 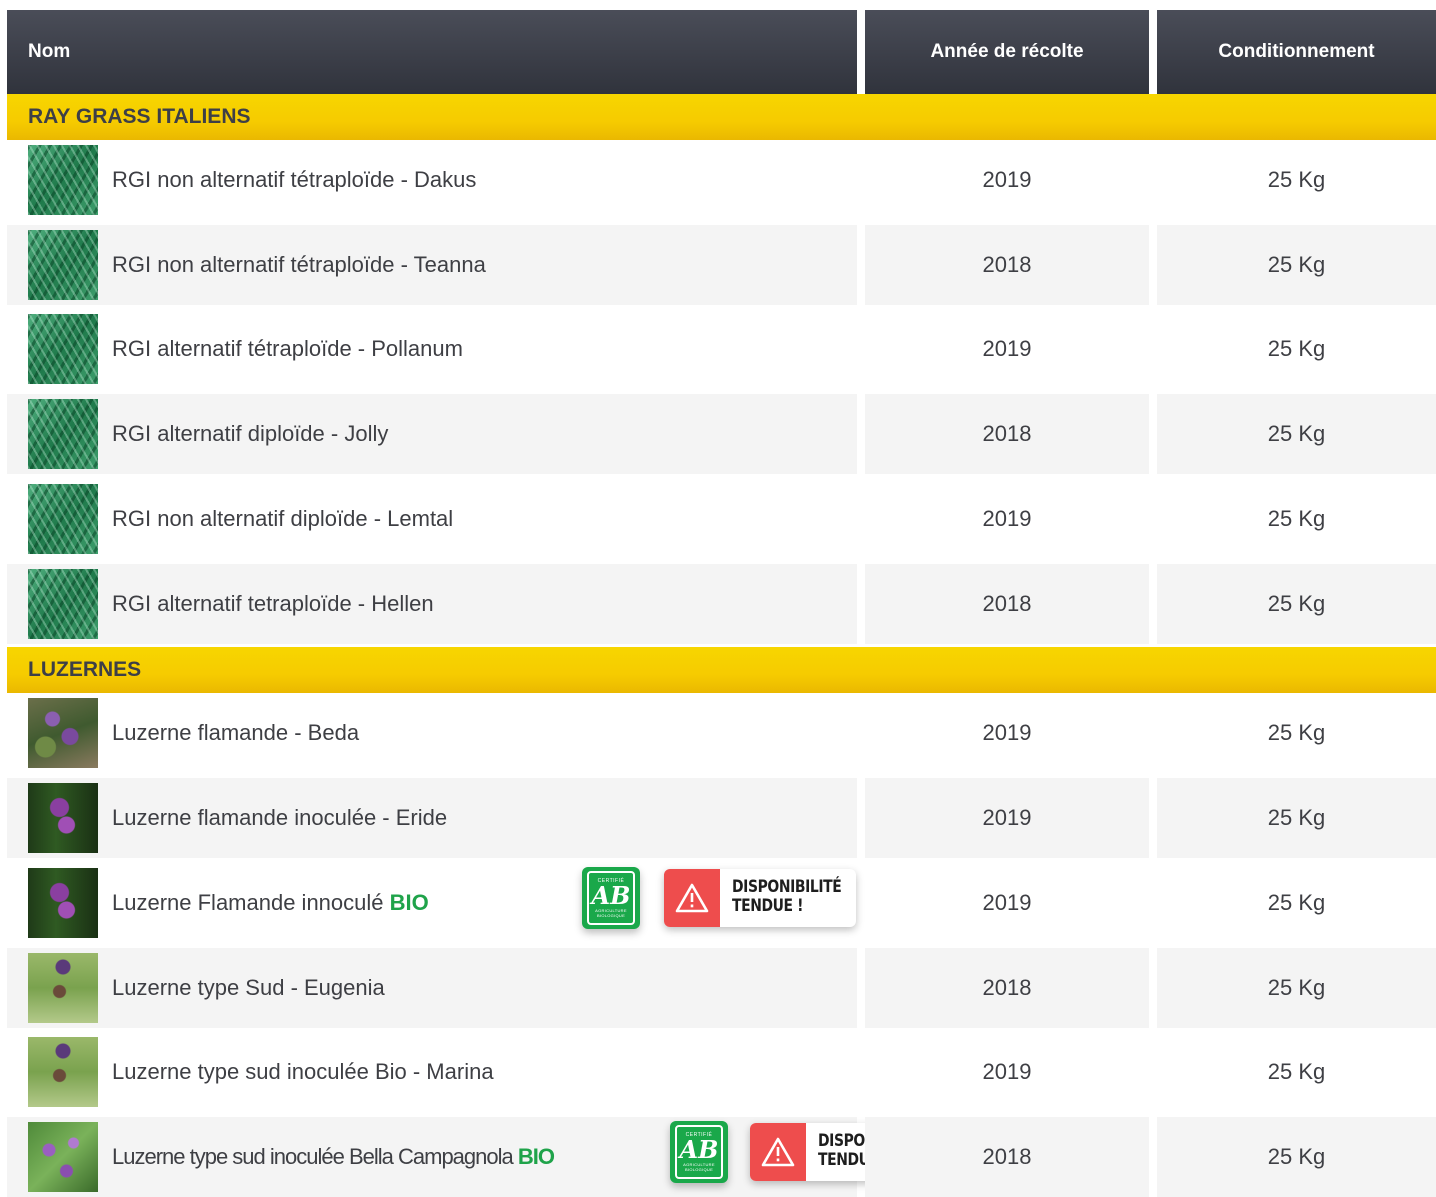 I want to click on product-name-main: Luzerne Flamande innoculé, so click(x=248, y=902).